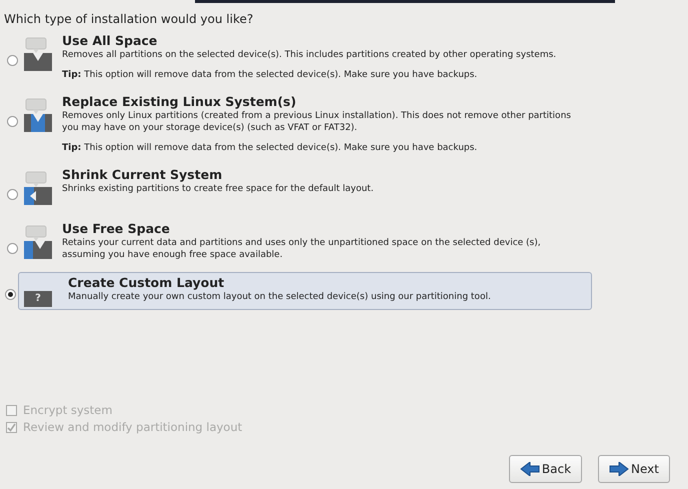 The height and width of the screenshot is (489, 688). Describe the element at coordinates (530, 469) in the screenshot. I see `left-arrow-icon` at that location.